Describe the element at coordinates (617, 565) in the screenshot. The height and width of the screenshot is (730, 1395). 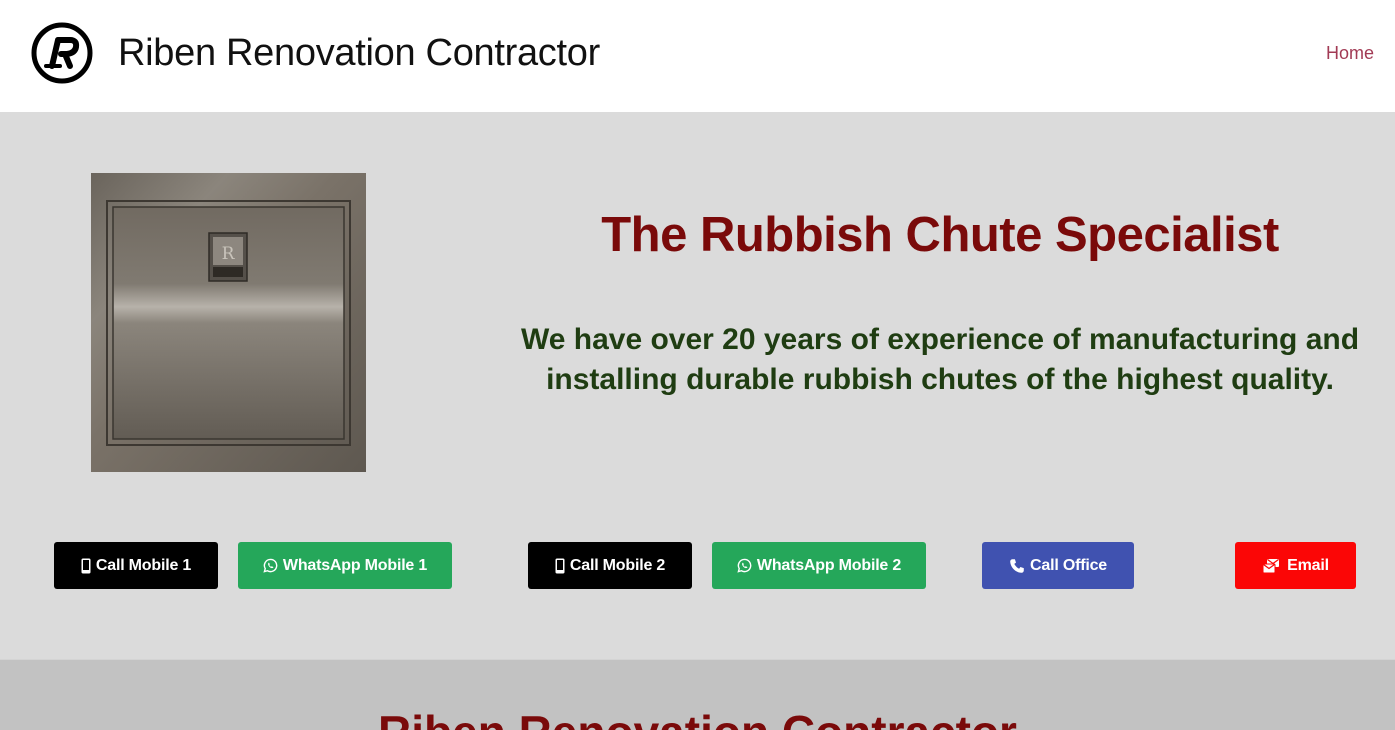
I see `call-mobile-2-label: Call Mobile 2` at that location.